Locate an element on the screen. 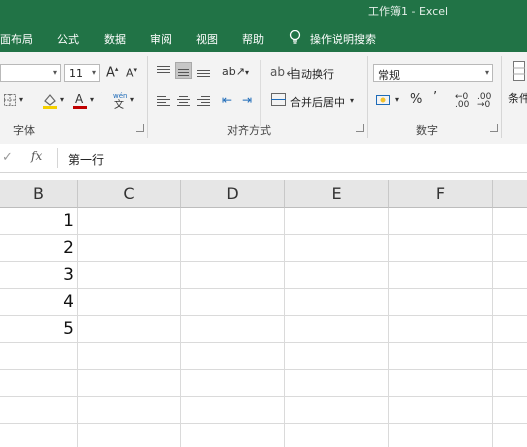 This screenshot has height=447, width=527. svg-text: 文 is located at coordinates (119, 103).